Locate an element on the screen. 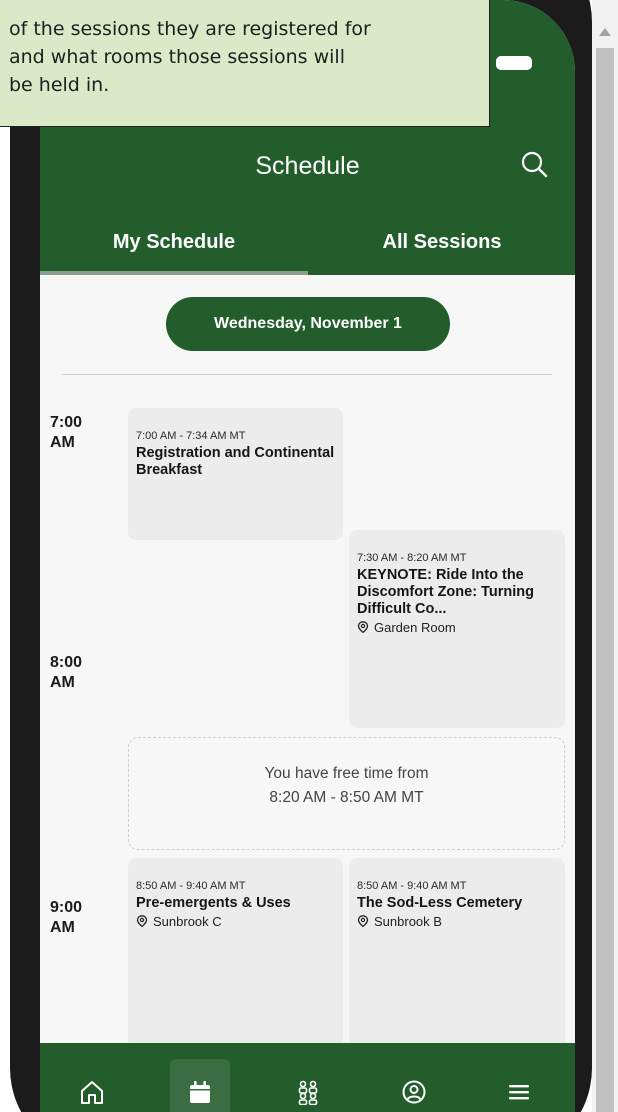 This screenshot has width=618, height=1112. tab-label: My Schedule is located at coordinates (174, 242).